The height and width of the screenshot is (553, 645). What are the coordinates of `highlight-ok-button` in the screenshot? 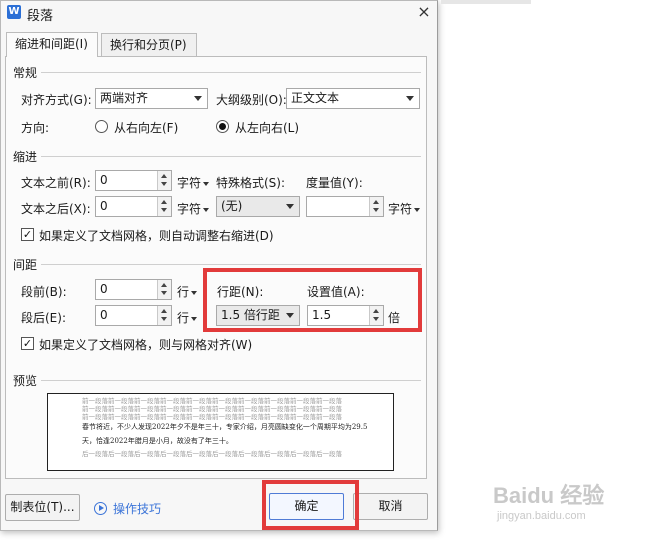 It's located at (310, 505).